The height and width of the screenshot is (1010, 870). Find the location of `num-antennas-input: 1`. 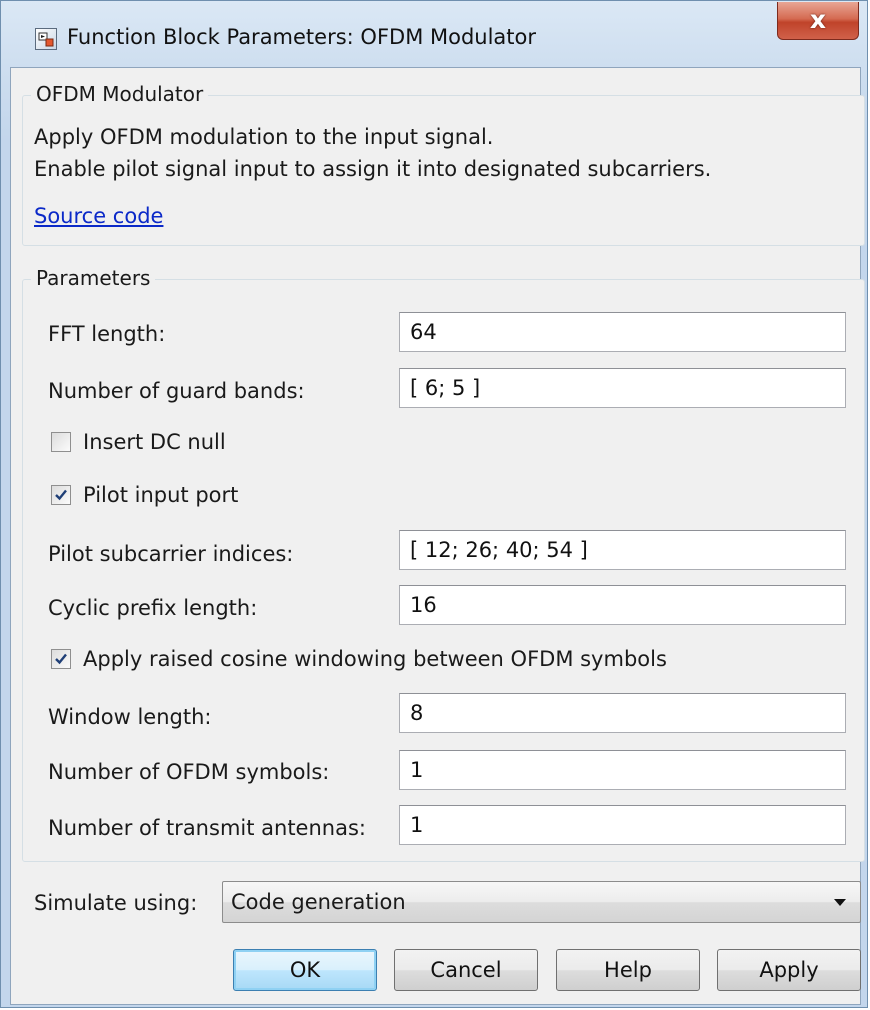

num-antennas-input: 1 is located at coordinates (622, 825).